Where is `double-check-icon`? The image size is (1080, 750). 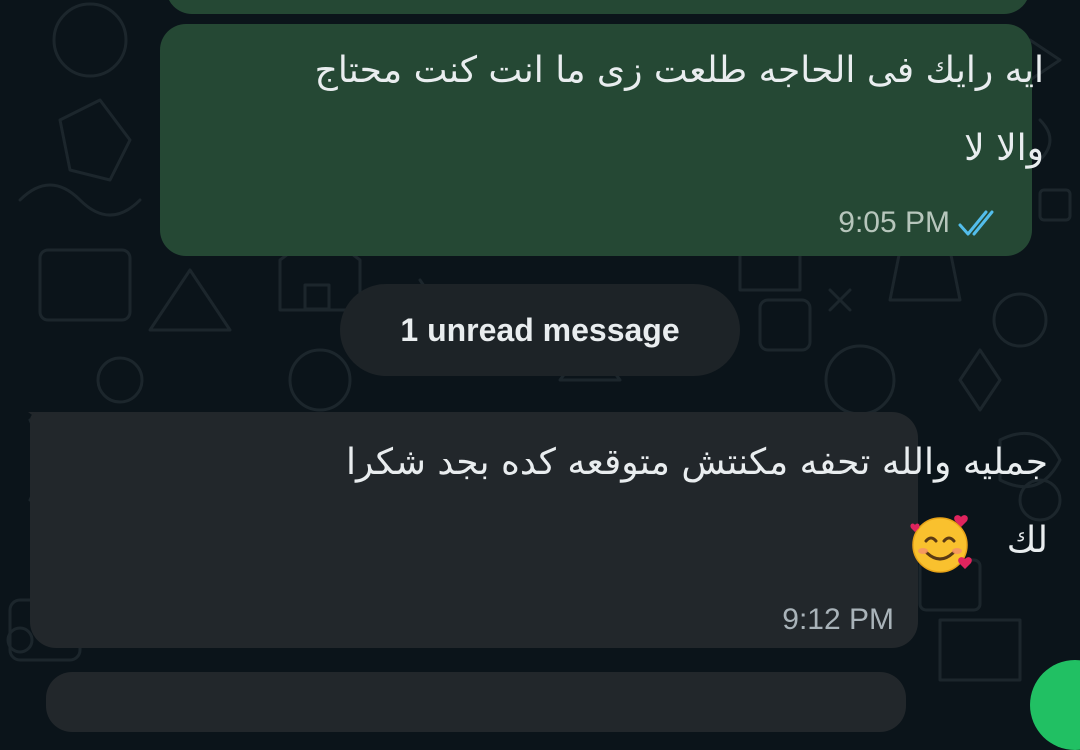
double-check-icon is located at coordinates (976, 223).